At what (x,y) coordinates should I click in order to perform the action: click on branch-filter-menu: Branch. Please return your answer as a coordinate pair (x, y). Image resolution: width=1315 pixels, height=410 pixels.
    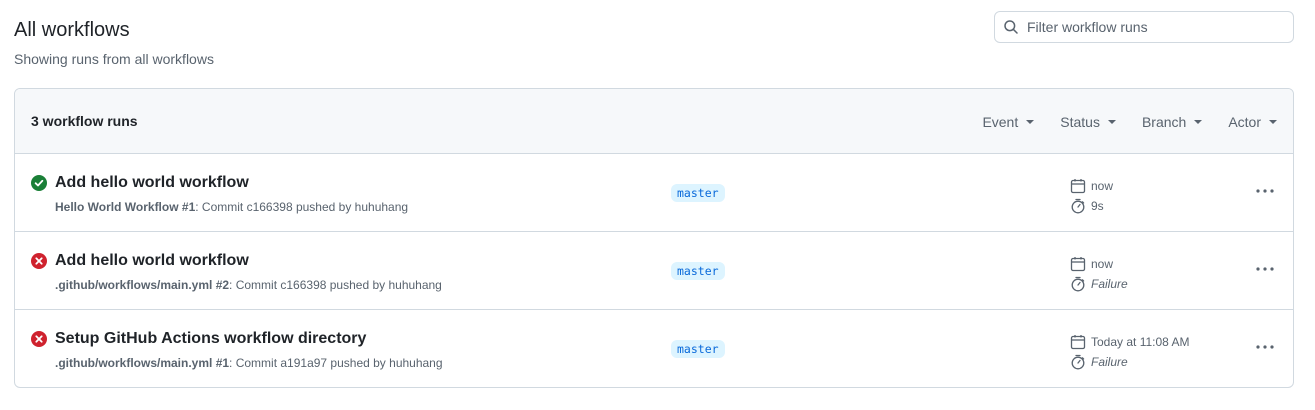
    Looking at the image, I should click on (1172, 121).